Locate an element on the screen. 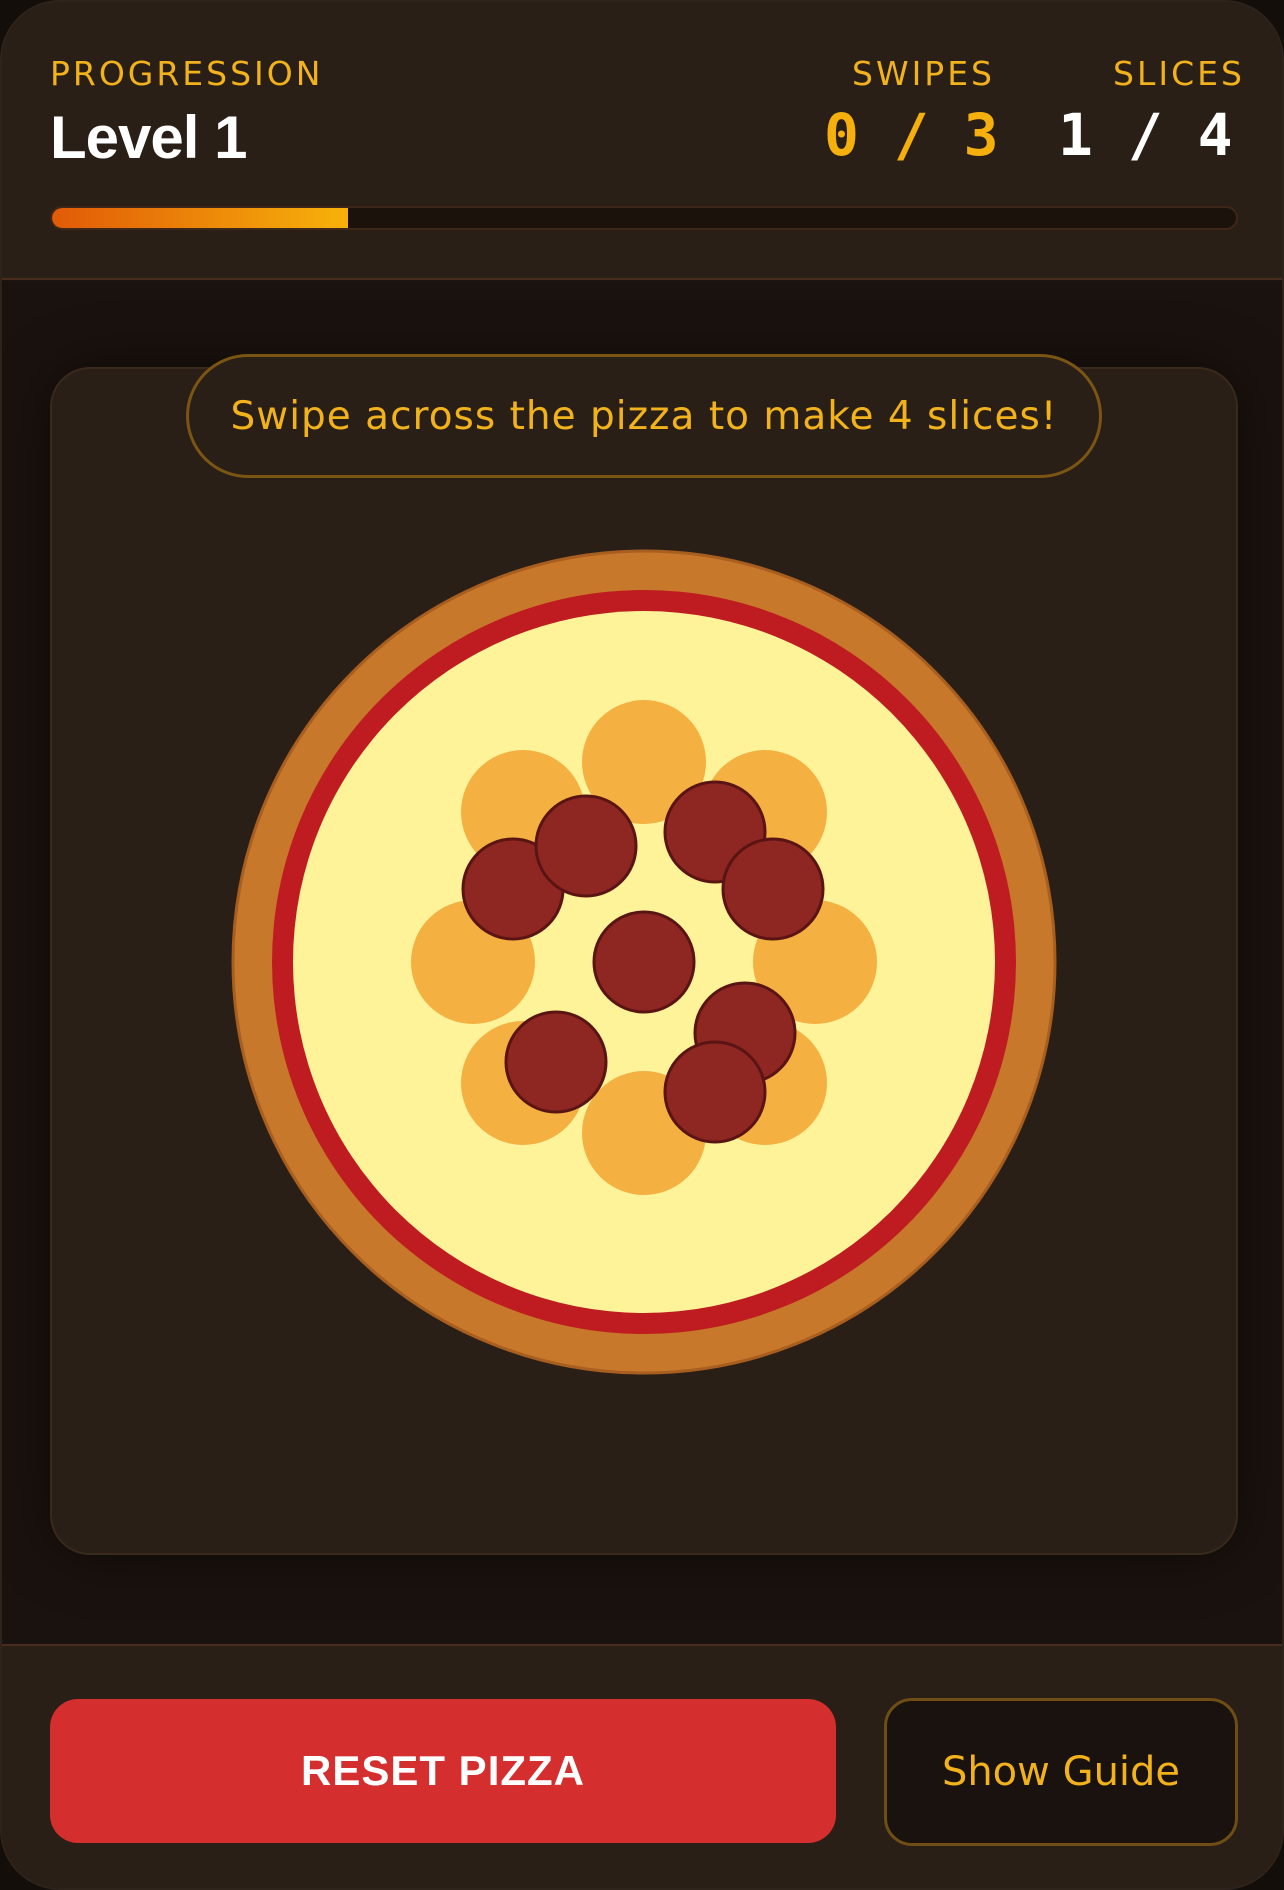 The image size is (1284, 1890). level-progress-bar is located at coordinates (644, 218).